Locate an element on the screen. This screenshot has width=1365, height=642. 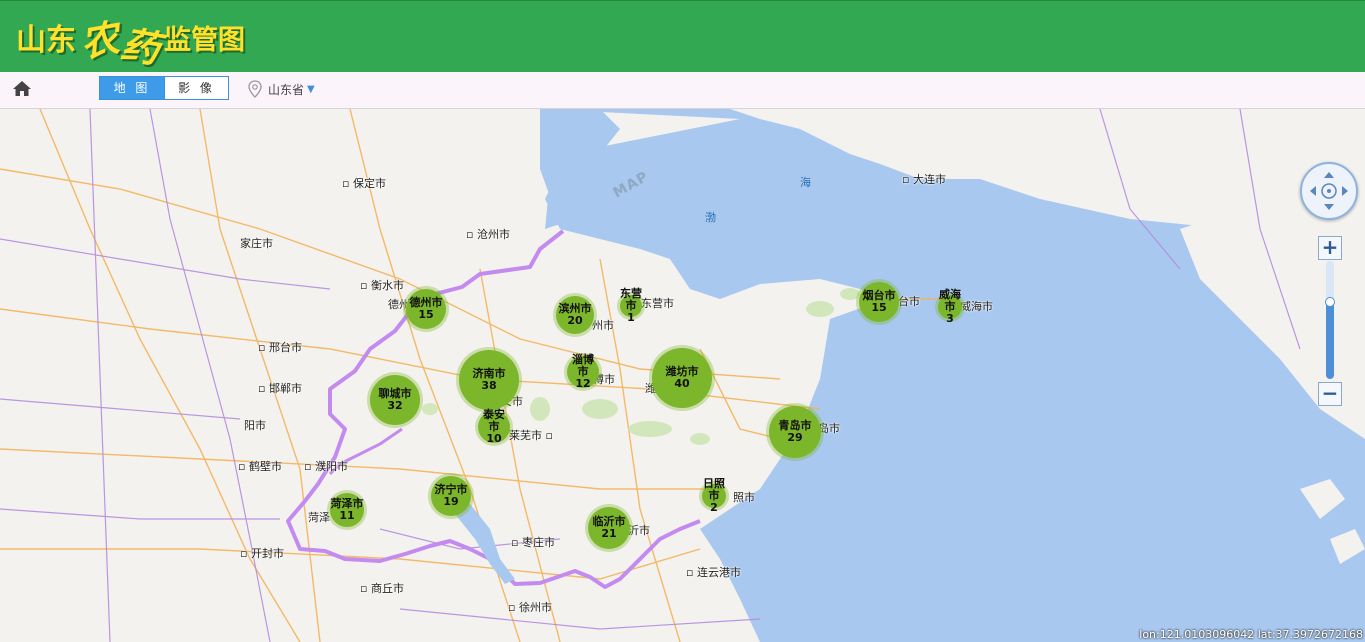
app-logo: 山东 农 药 监管图 is located at coordinates (131, 38).